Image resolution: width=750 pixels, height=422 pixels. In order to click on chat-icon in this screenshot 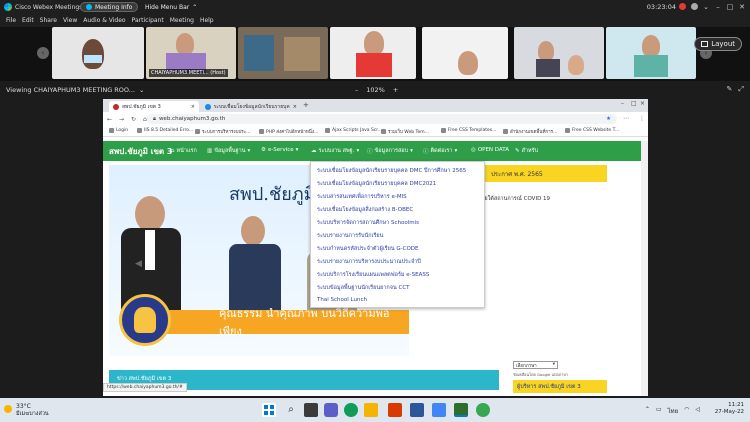, I will do `click(331, 410)`.